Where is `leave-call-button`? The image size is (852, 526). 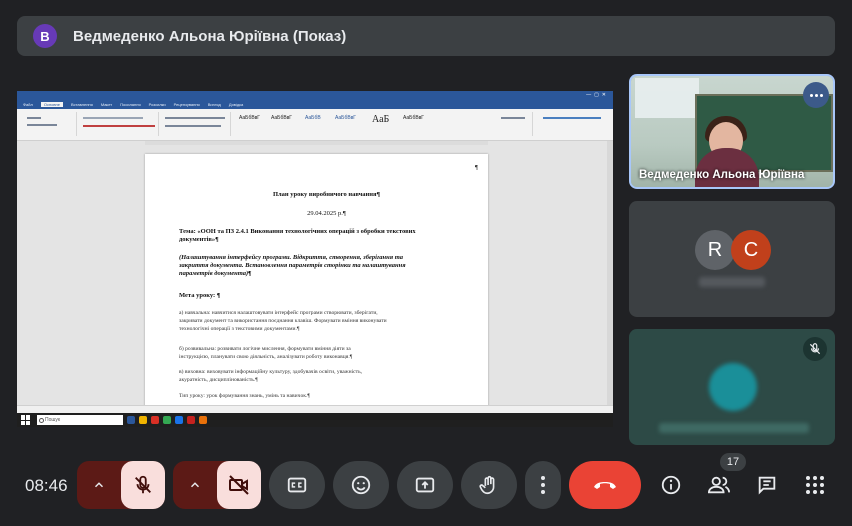
leave-call-button is located at coordinates (605, 485).